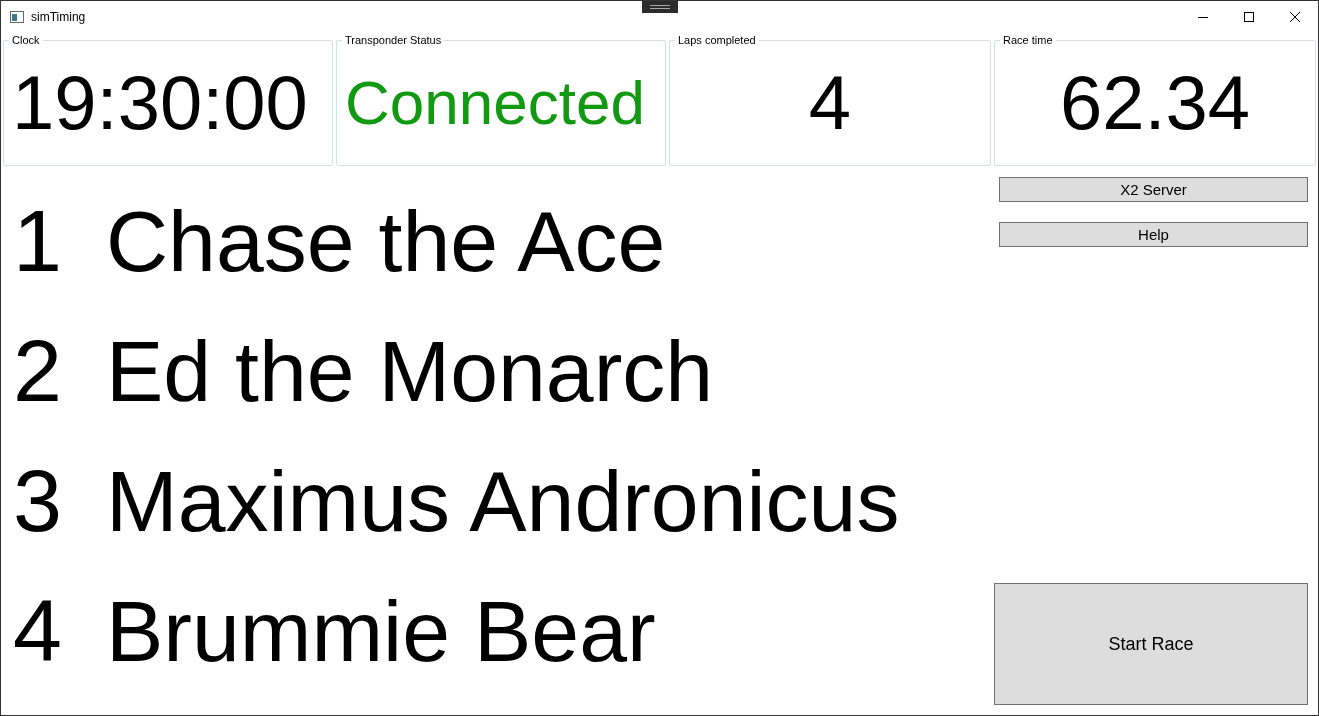  I want to click on start-race-button: Start Race, so click(1151, 644).